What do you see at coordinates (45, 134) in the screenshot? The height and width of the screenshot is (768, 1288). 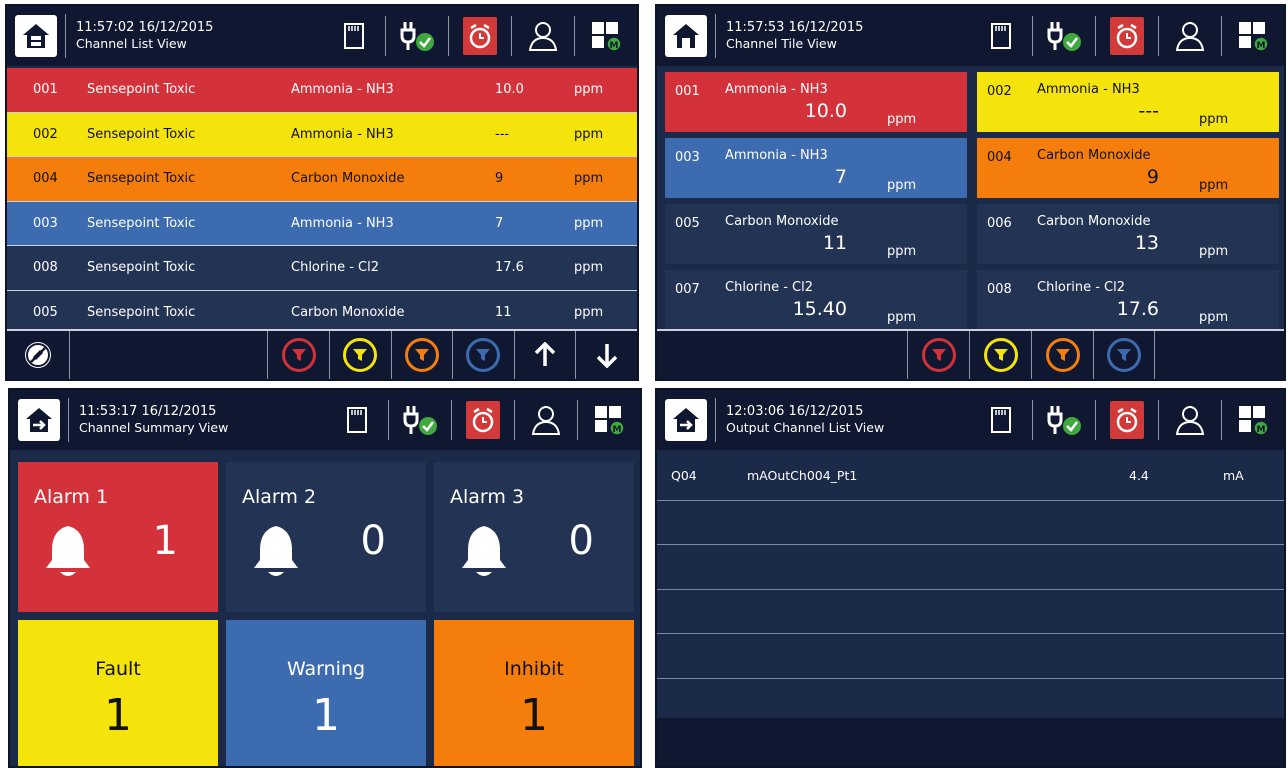 I see `channel-id: 002` at bounding box center [45, 134].